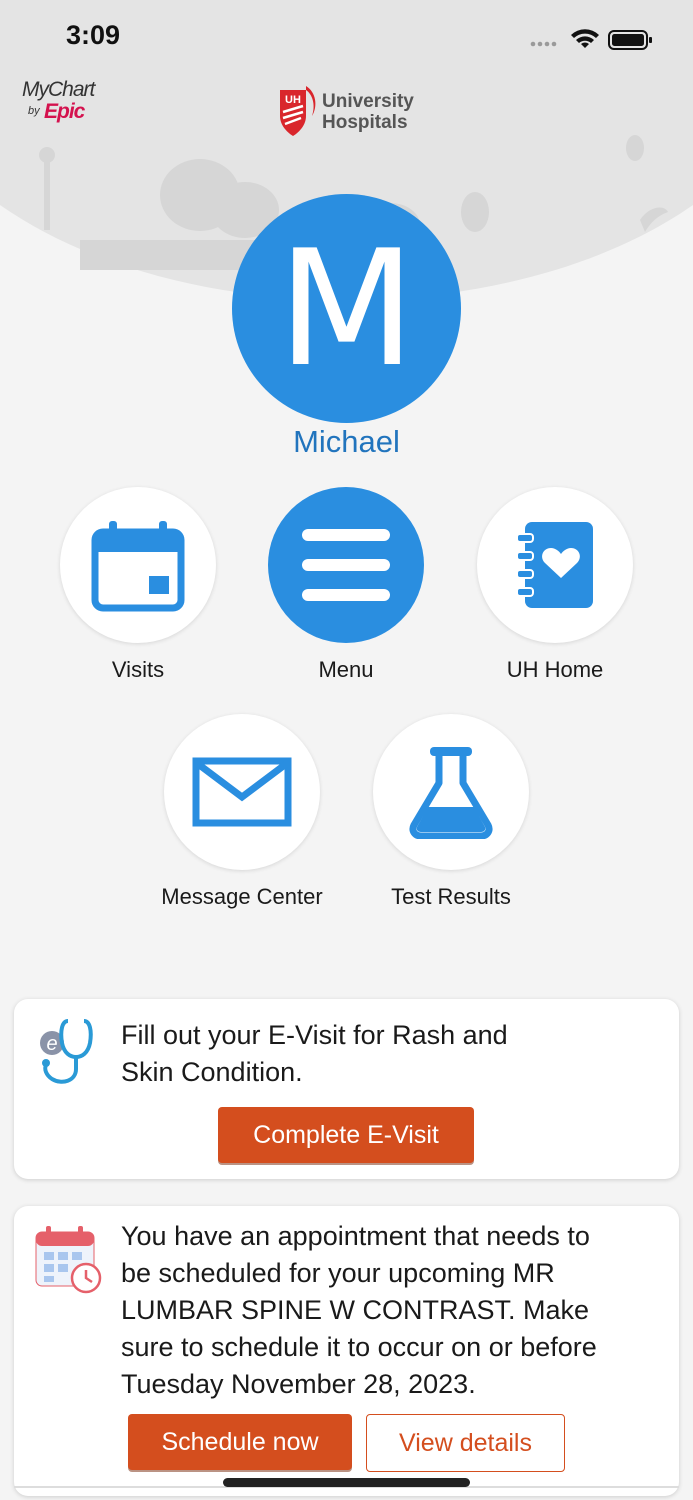  Describe the element at coordinates (346, 38) in the screenshot. I see `status-bar: 3:09` at that location.